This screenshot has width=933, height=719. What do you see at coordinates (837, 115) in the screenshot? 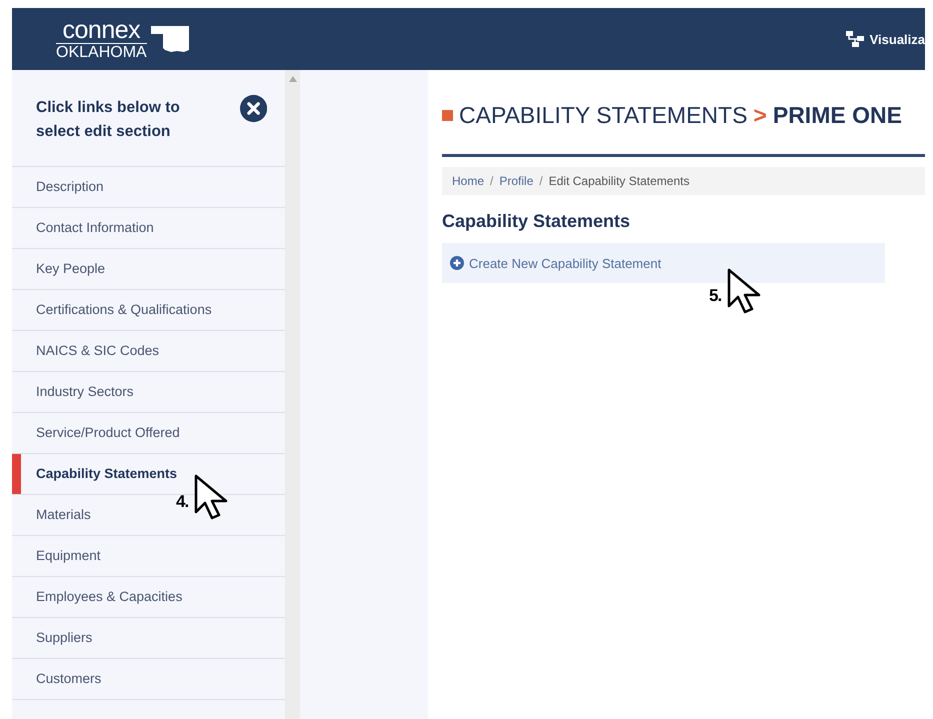
I see `company-name: PRIME ONE` at bounding box center [837, 115].